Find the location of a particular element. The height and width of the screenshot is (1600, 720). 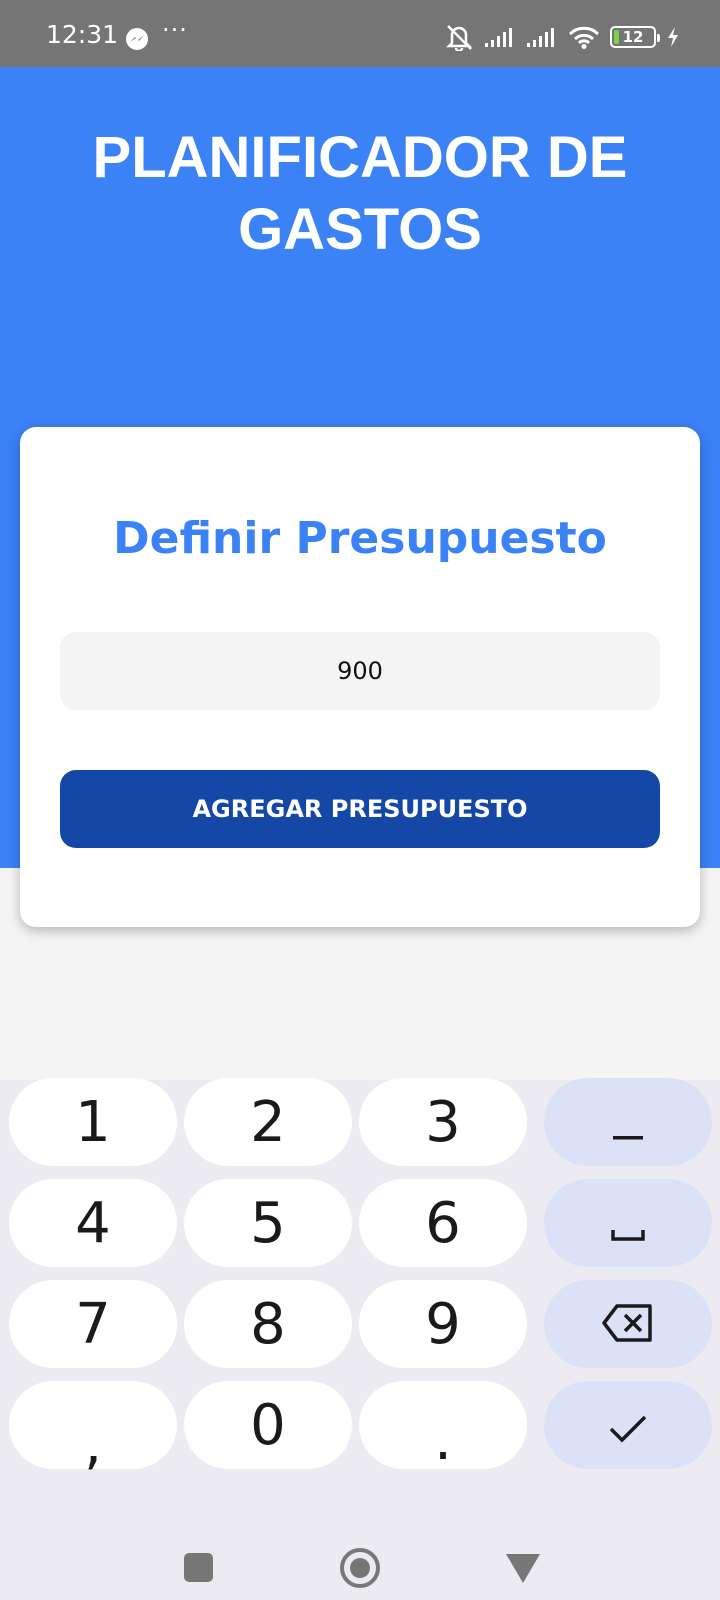

key-space is located at coordinates (628, 1223).